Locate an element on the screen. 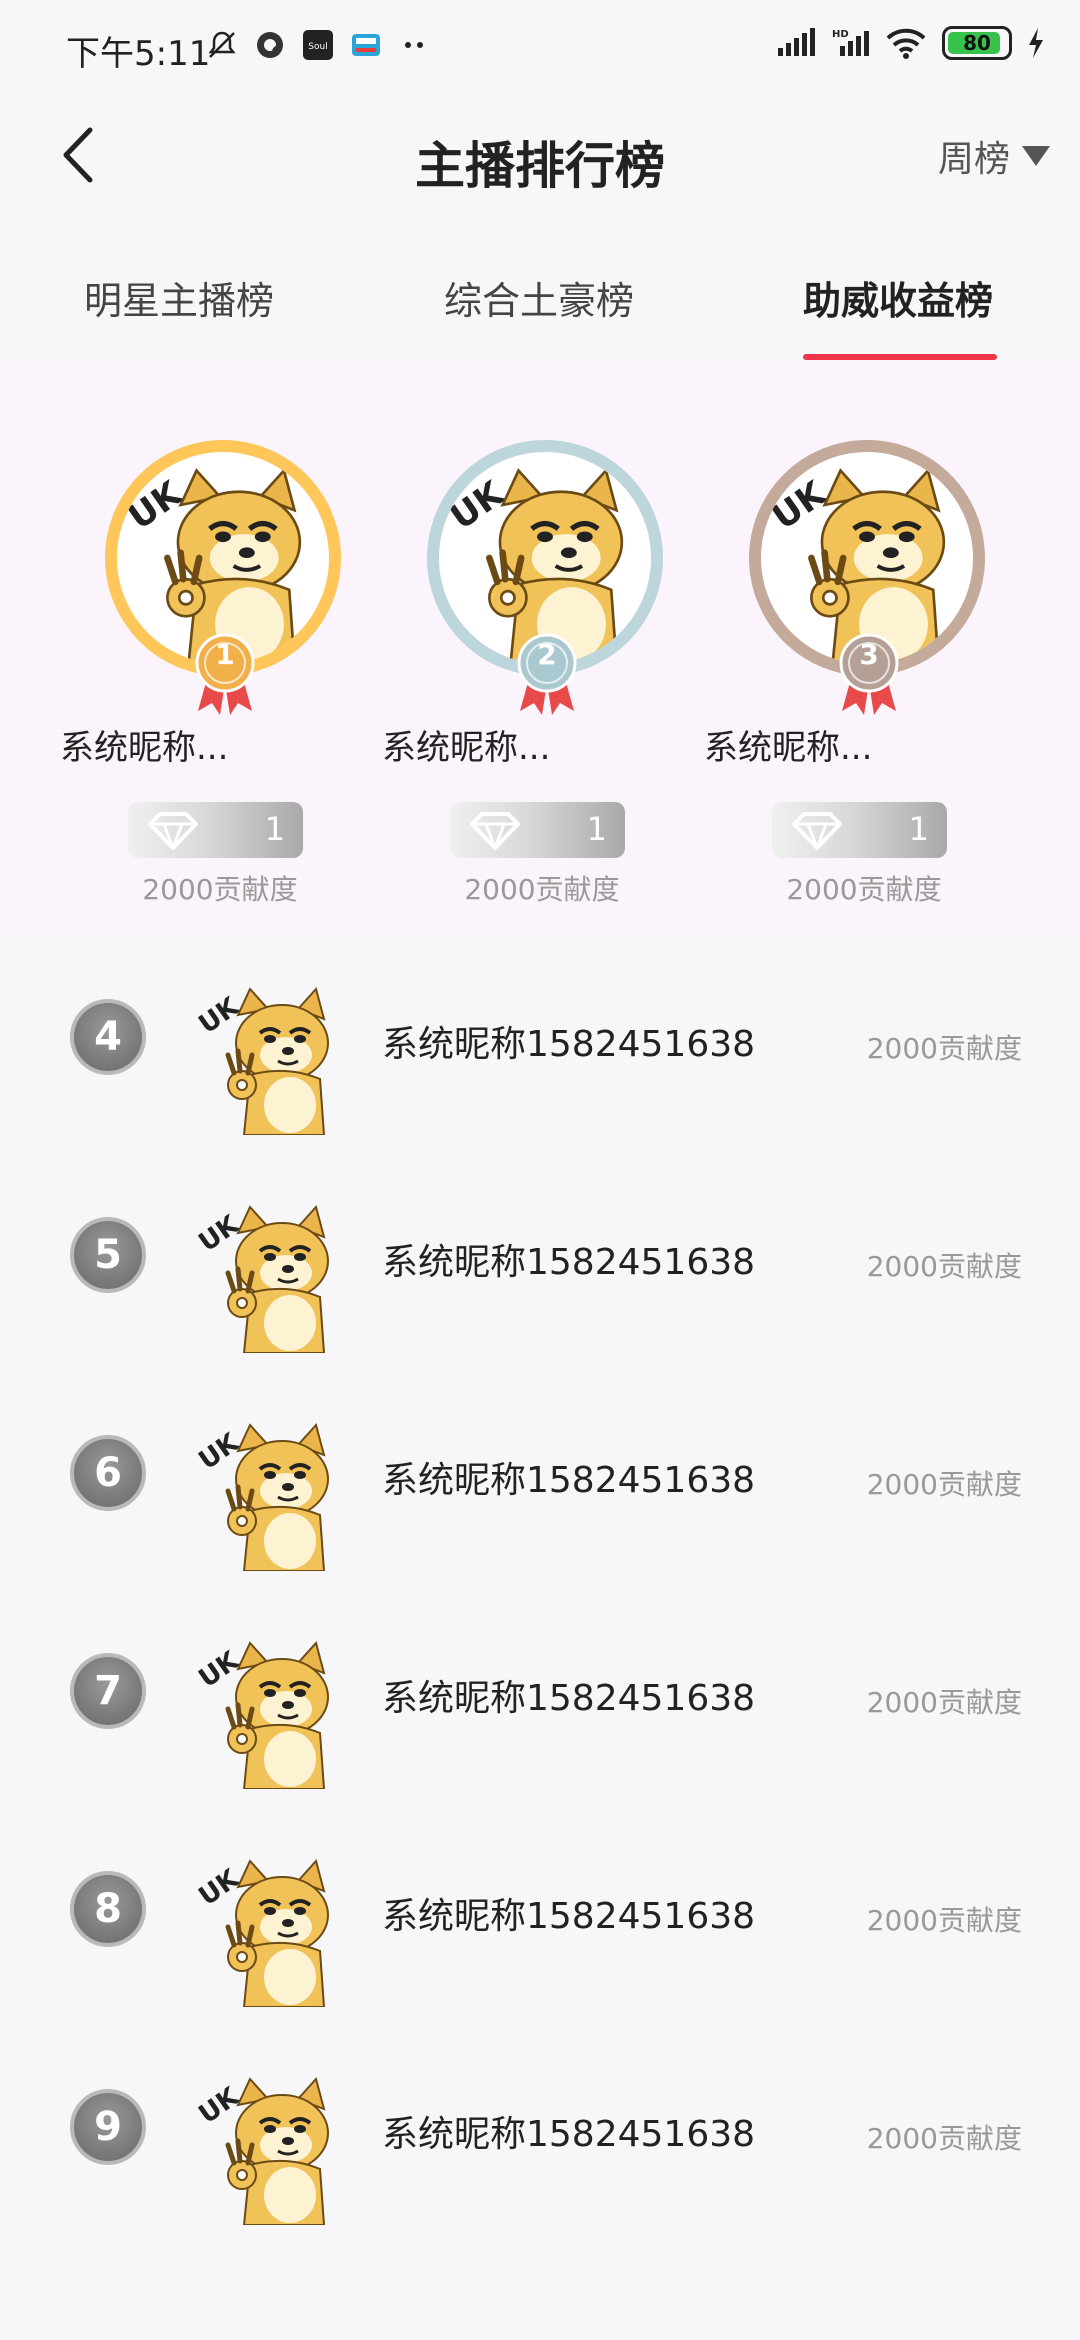 The image size is (1080, 2340). news-app-icon is located at coordinates (366, 45).